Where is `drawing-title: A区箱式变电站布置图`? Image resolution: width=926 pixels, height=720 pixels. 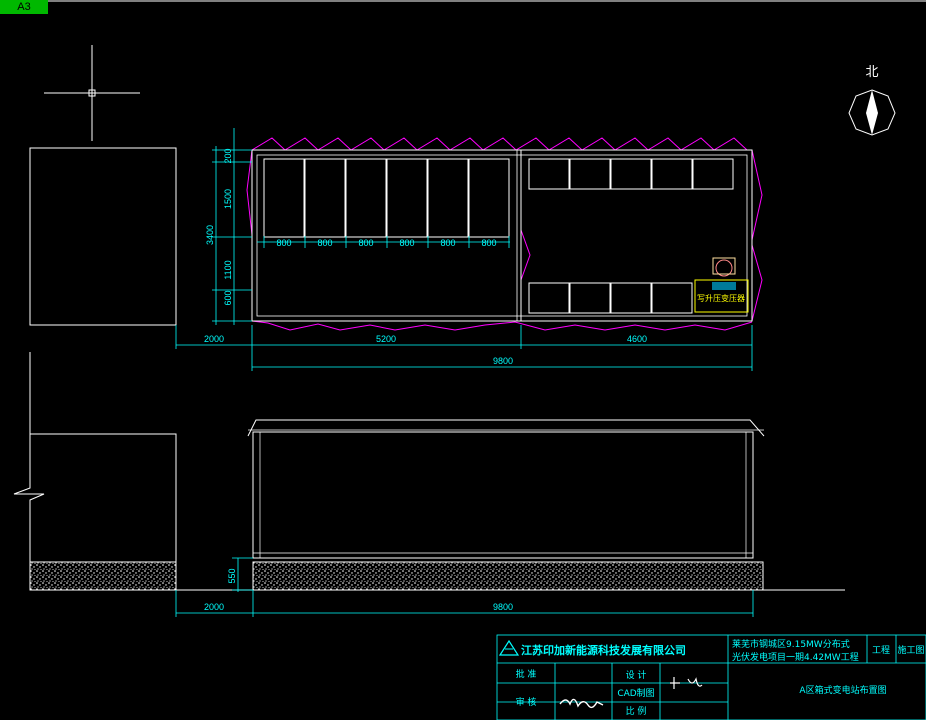 drawing-title: A区箱式变电站布置图 is located at coordinates (842, 690).